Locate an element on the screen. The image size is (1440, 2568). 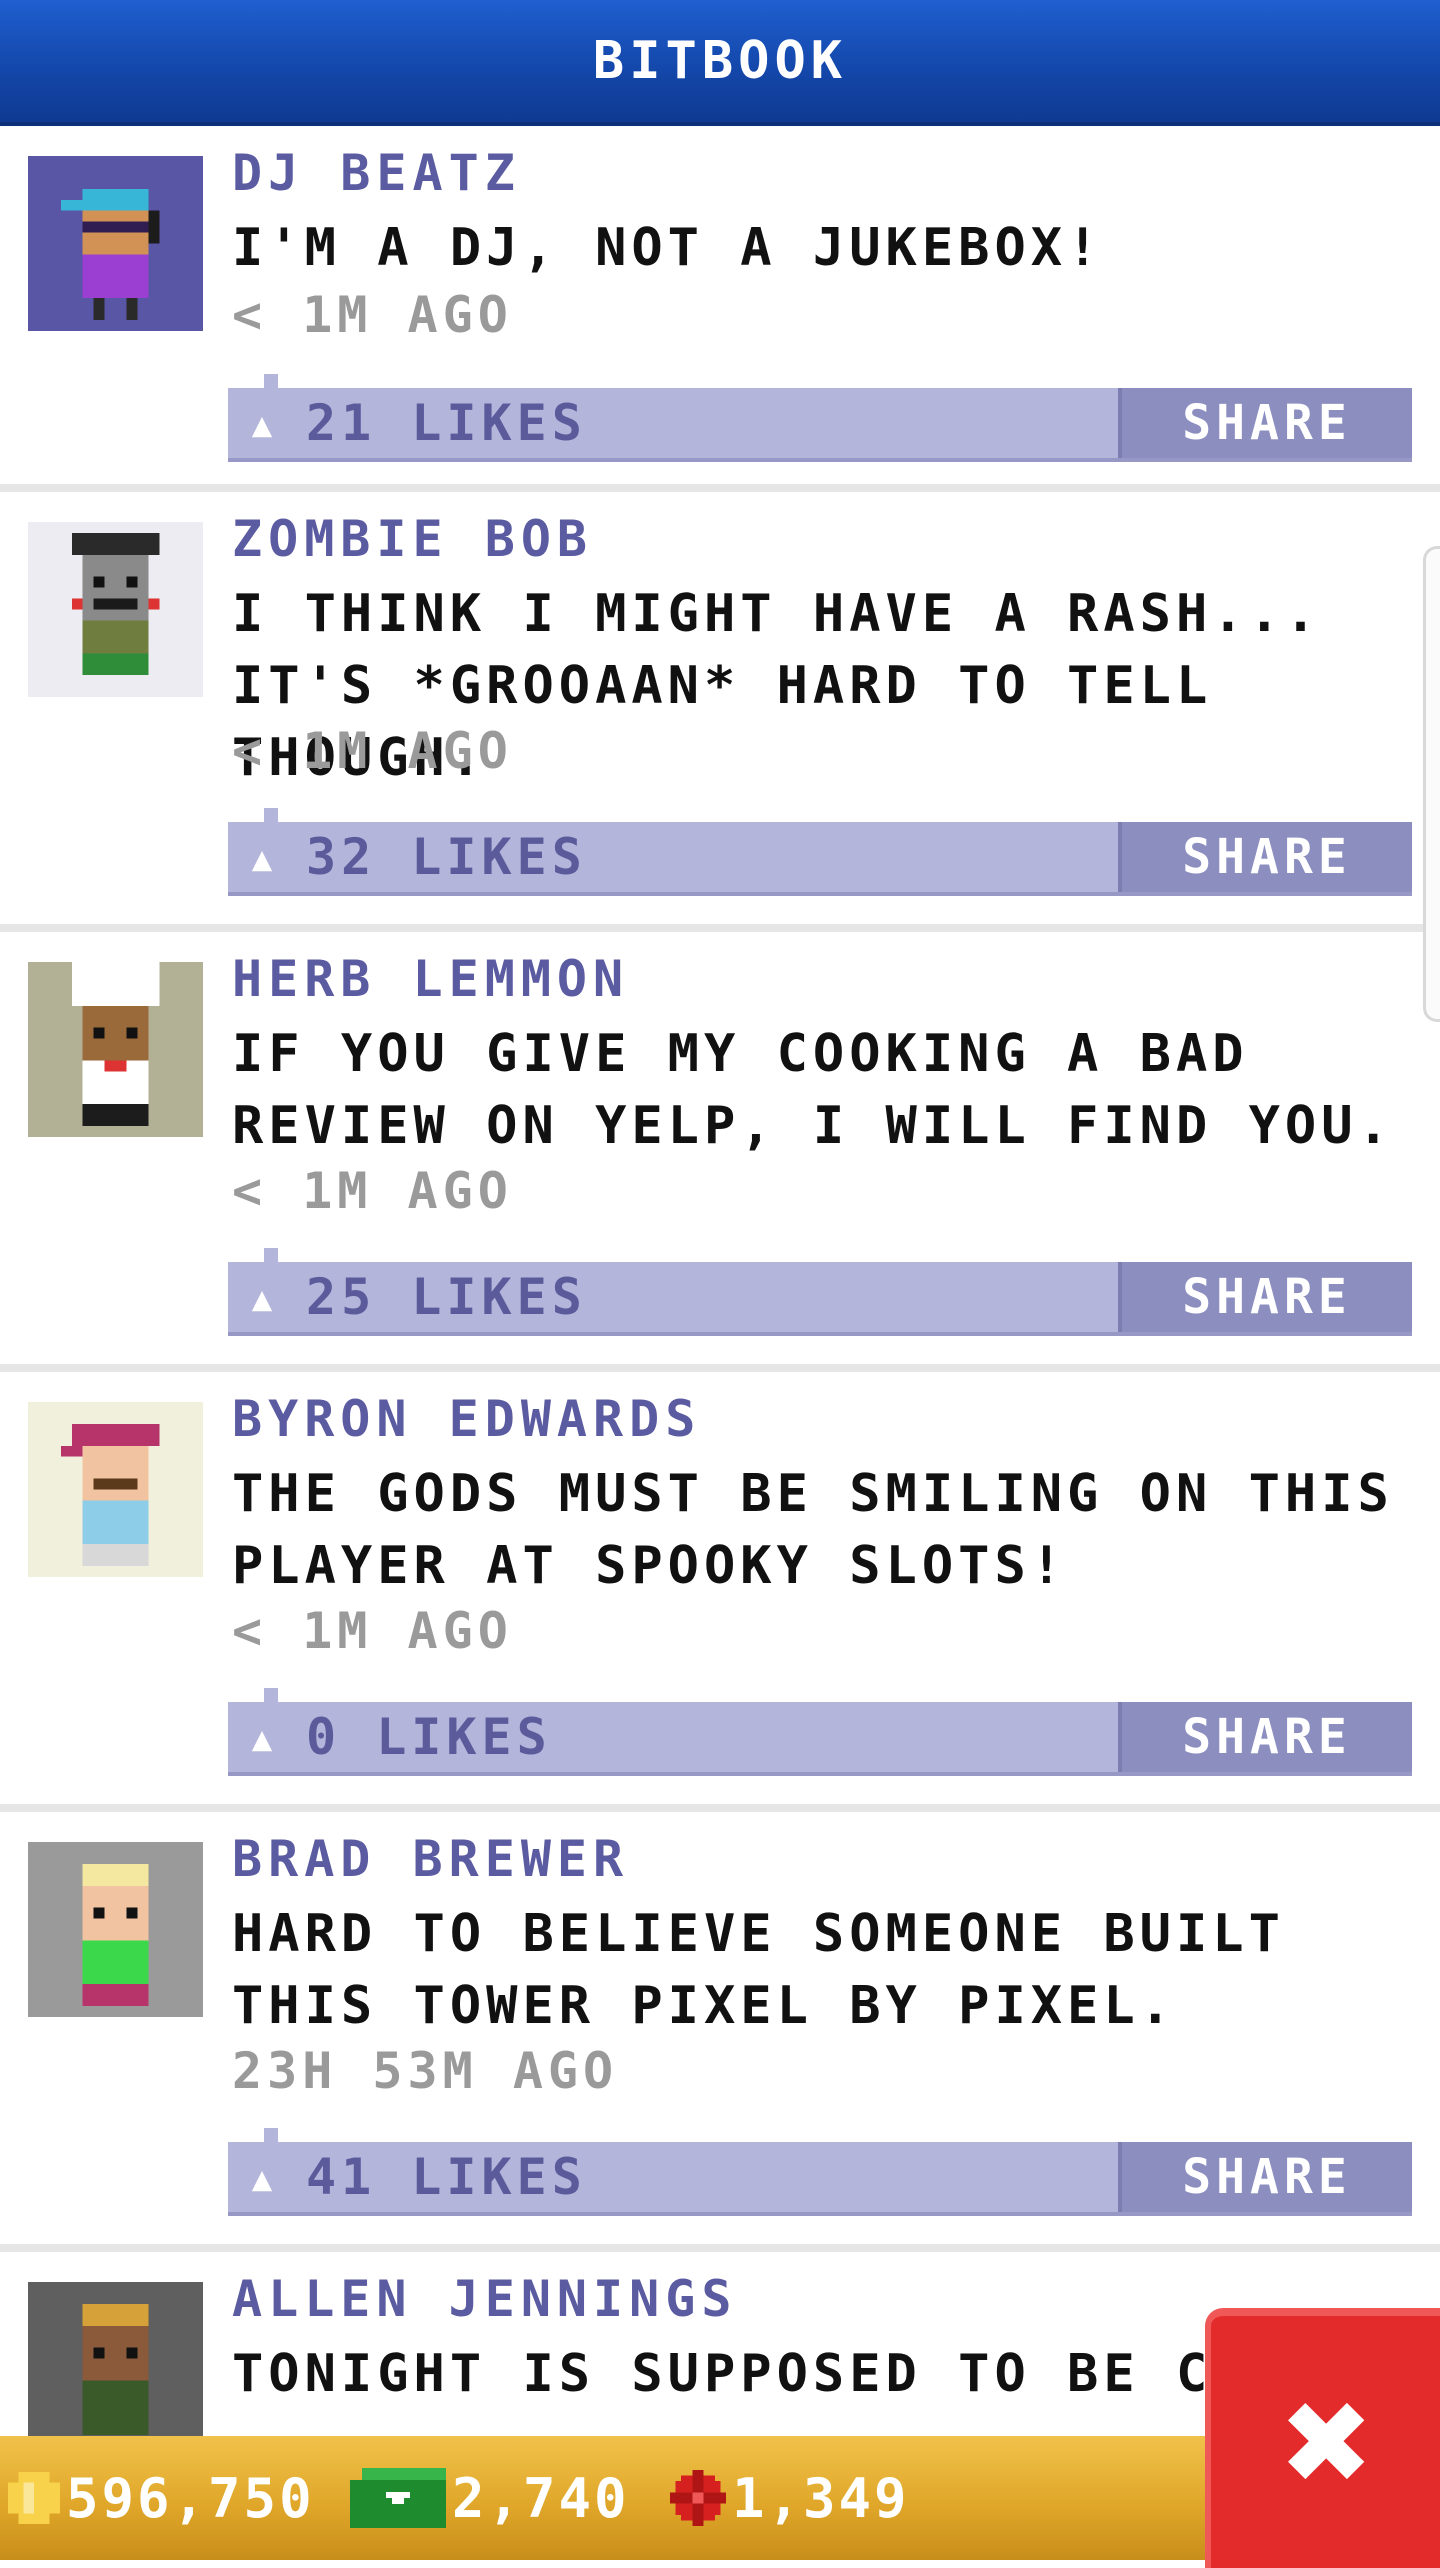
post-author: BRAD BREWER is located at coordinates (430, 1859).